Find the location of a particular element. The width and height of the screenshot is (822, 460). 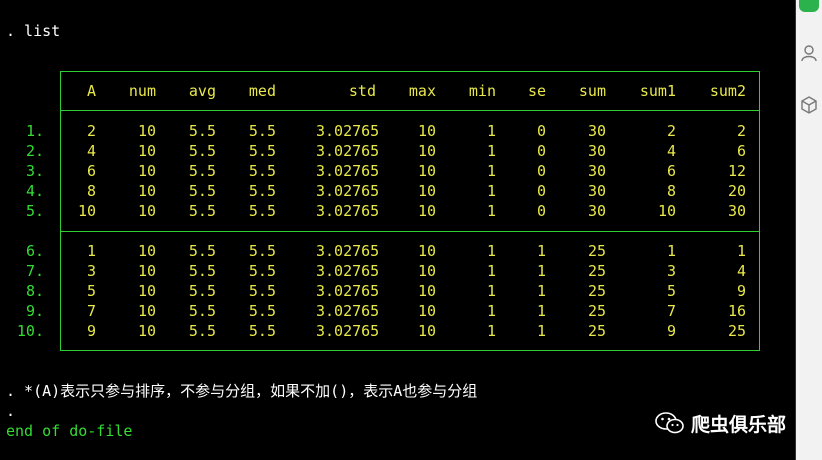

user-icon is located at coordinates (809, 53).